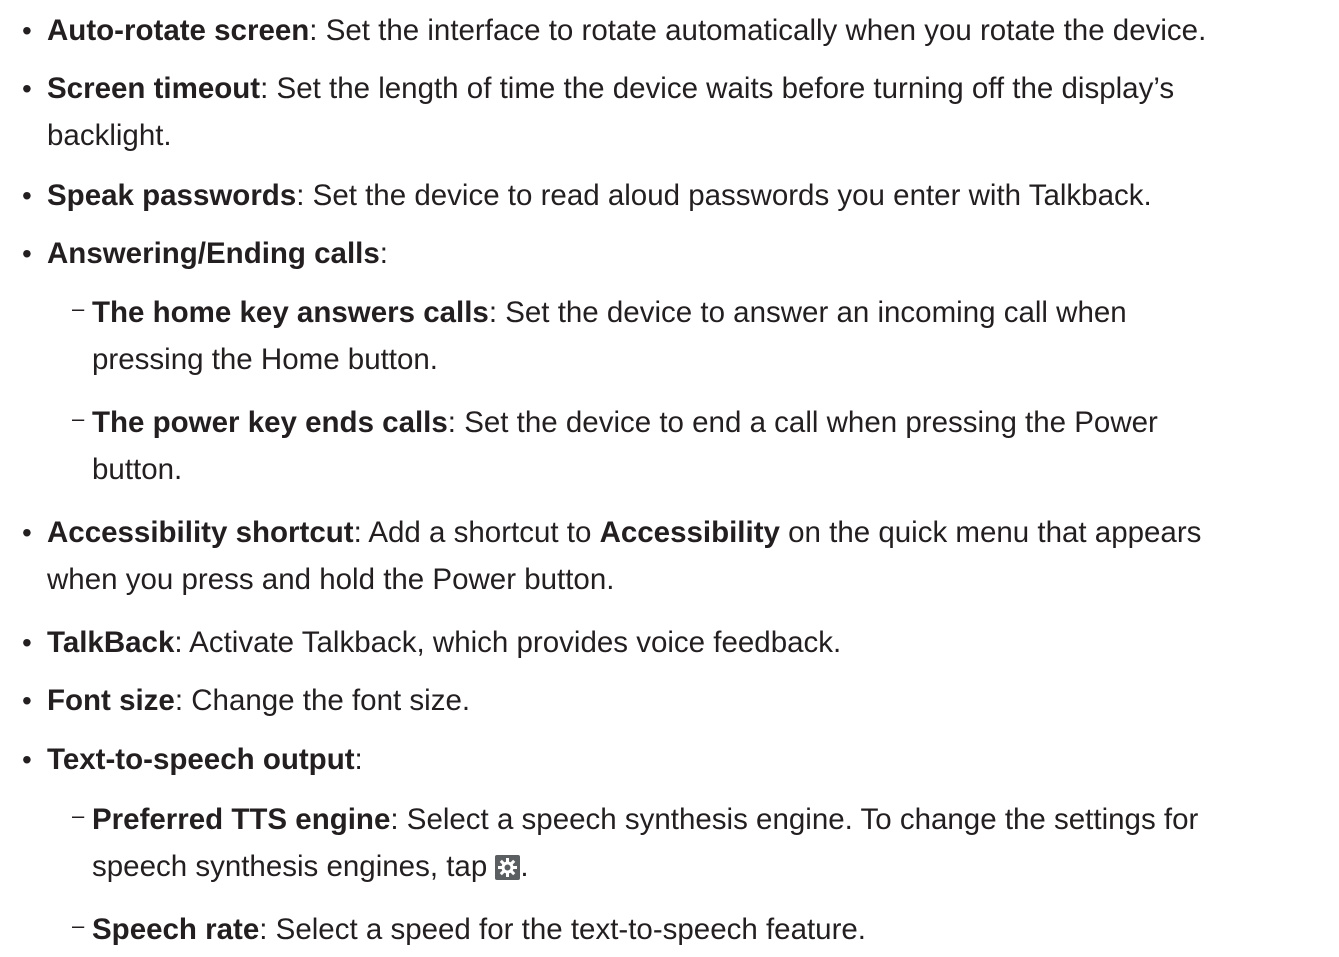  I want to click on item-inline-term: Accessibility, so click(689, 532).